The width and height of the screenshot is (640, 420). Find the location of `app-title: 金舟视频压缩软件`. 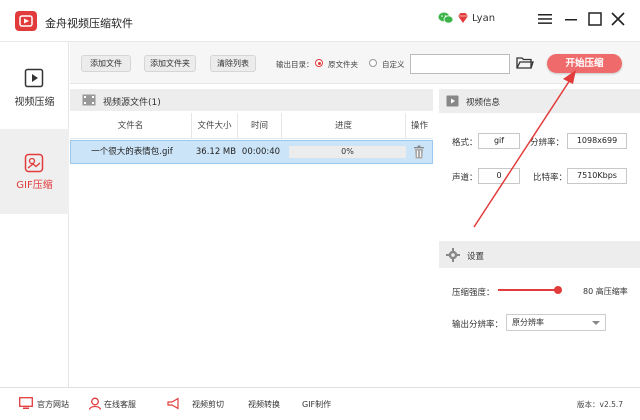

app-title: 金舟视频压缩软件 is located at coordinates (89, 23).